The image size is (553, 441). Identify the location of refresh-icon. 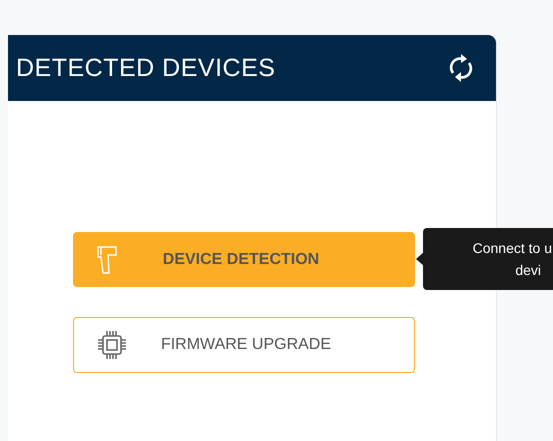
(461, 68).